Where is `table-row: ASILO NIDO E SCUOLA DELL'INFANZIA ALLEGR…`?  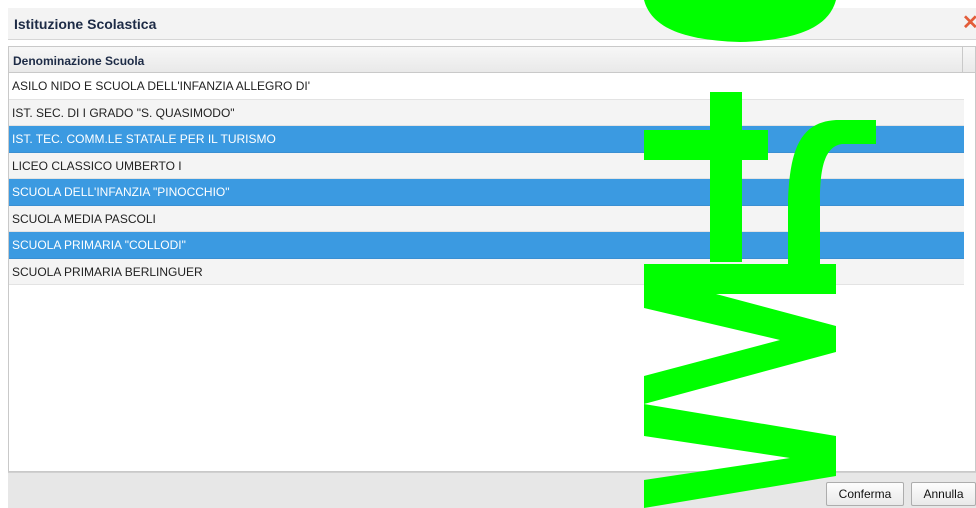 table-row: ASILO NIDO E SCUOLA DELL'INFANZIA ALLEGR… is located at coordinates (486, 86).